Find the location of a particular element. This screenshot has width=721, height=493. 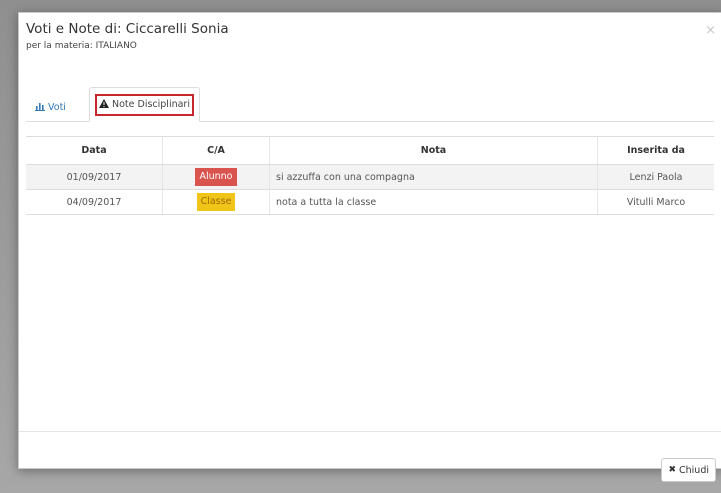

column-header-inserita-da: Inserita da is located at coordinates (655, 150).